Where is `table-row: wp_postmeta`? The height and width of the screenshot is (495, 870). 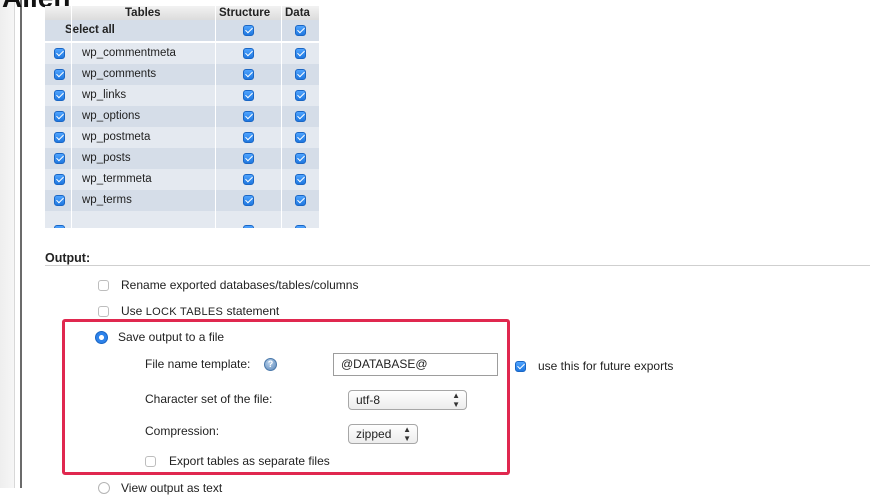
table-row: wp_postmeta is located at coordinates (182, 137).